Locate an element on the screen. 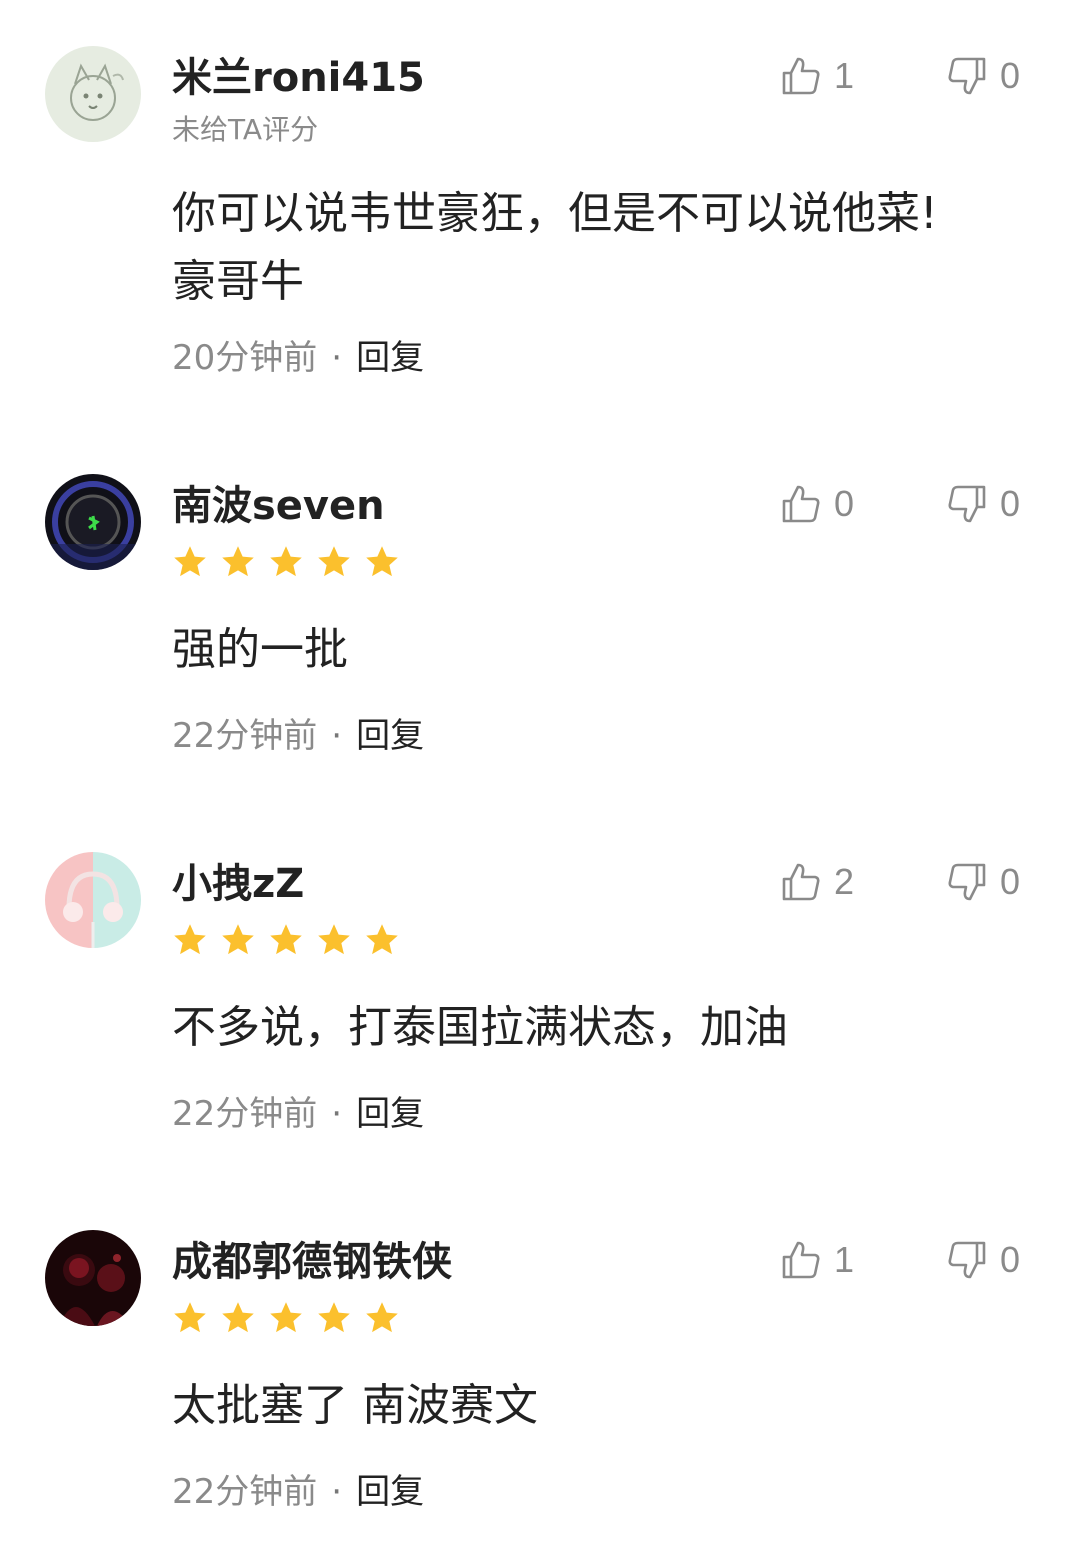  comment-content: 不多说，打泰国拉满状态，加油 is located at coordinates (602, 1028).